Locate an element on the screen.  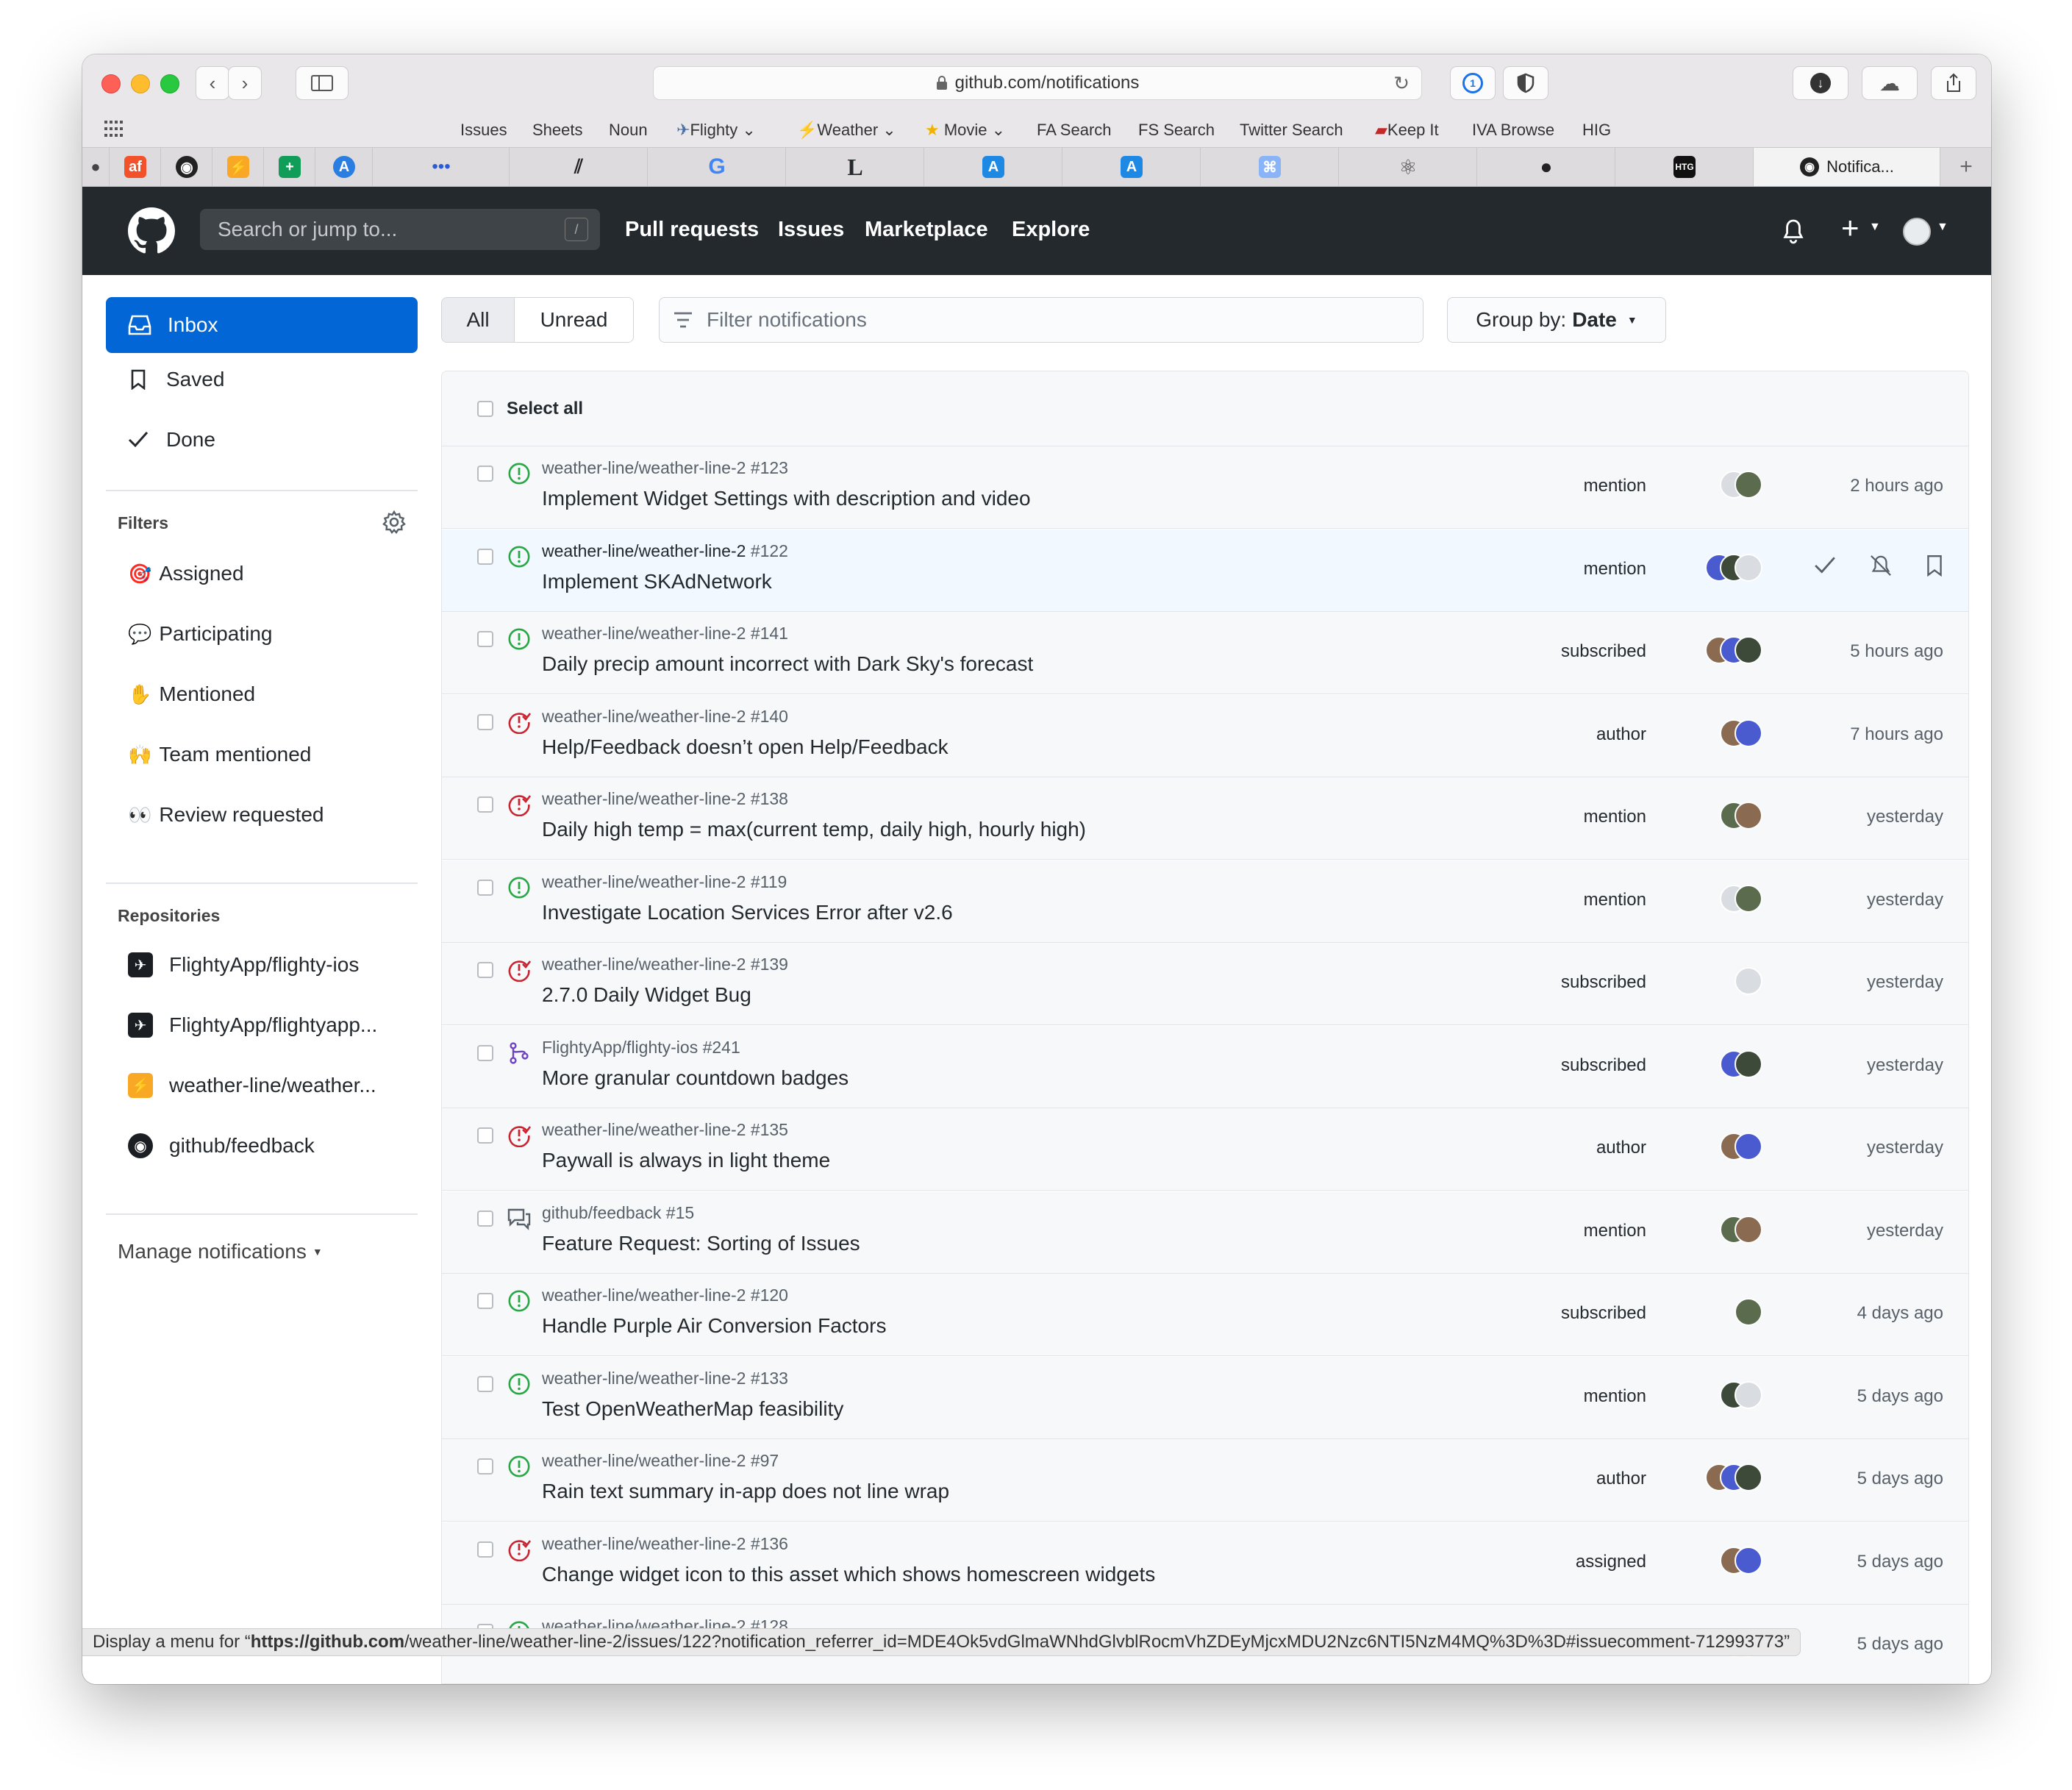
user-avatar is located at coordinates (1917, 232).